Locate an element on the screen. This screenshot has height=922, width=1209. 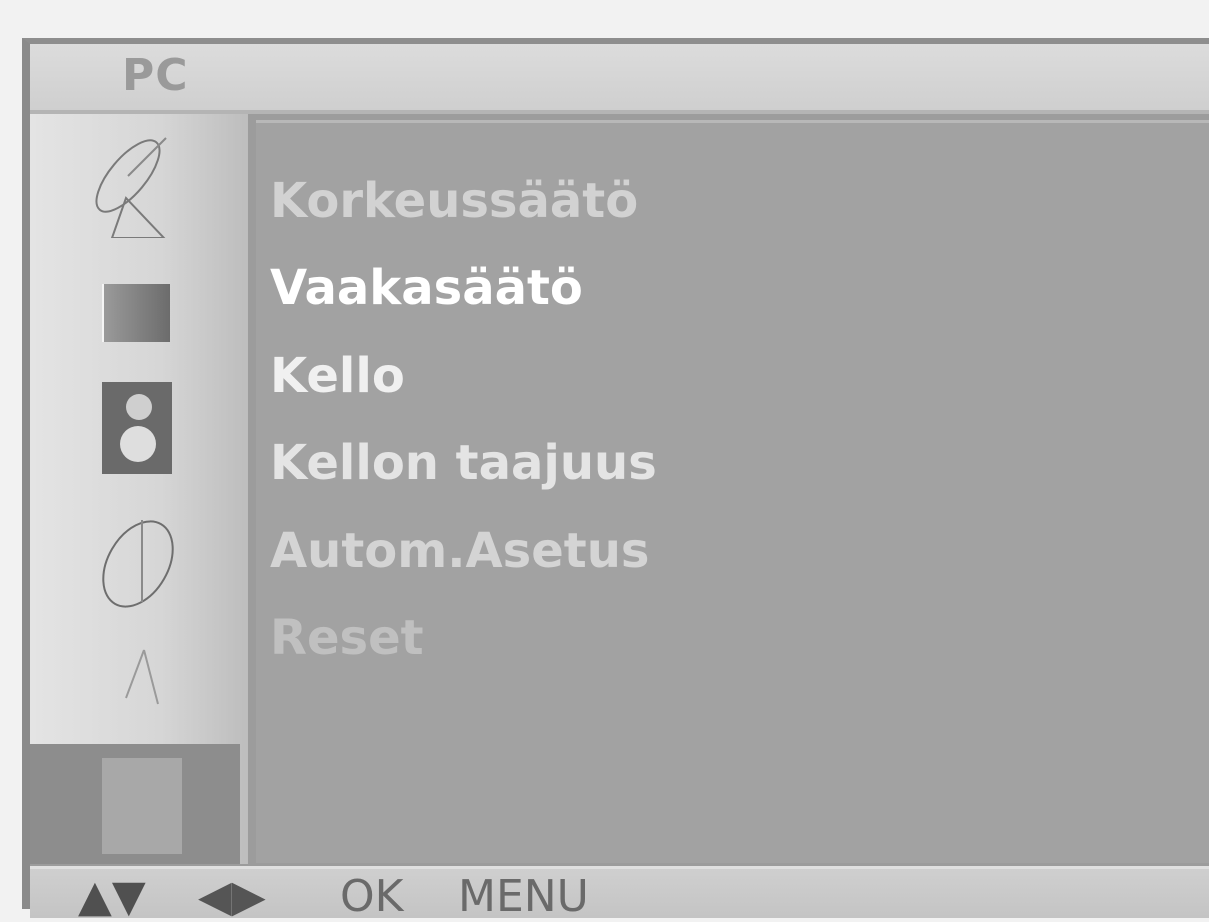
menu-item-kello: Kello is located at coordinates (337, 376).